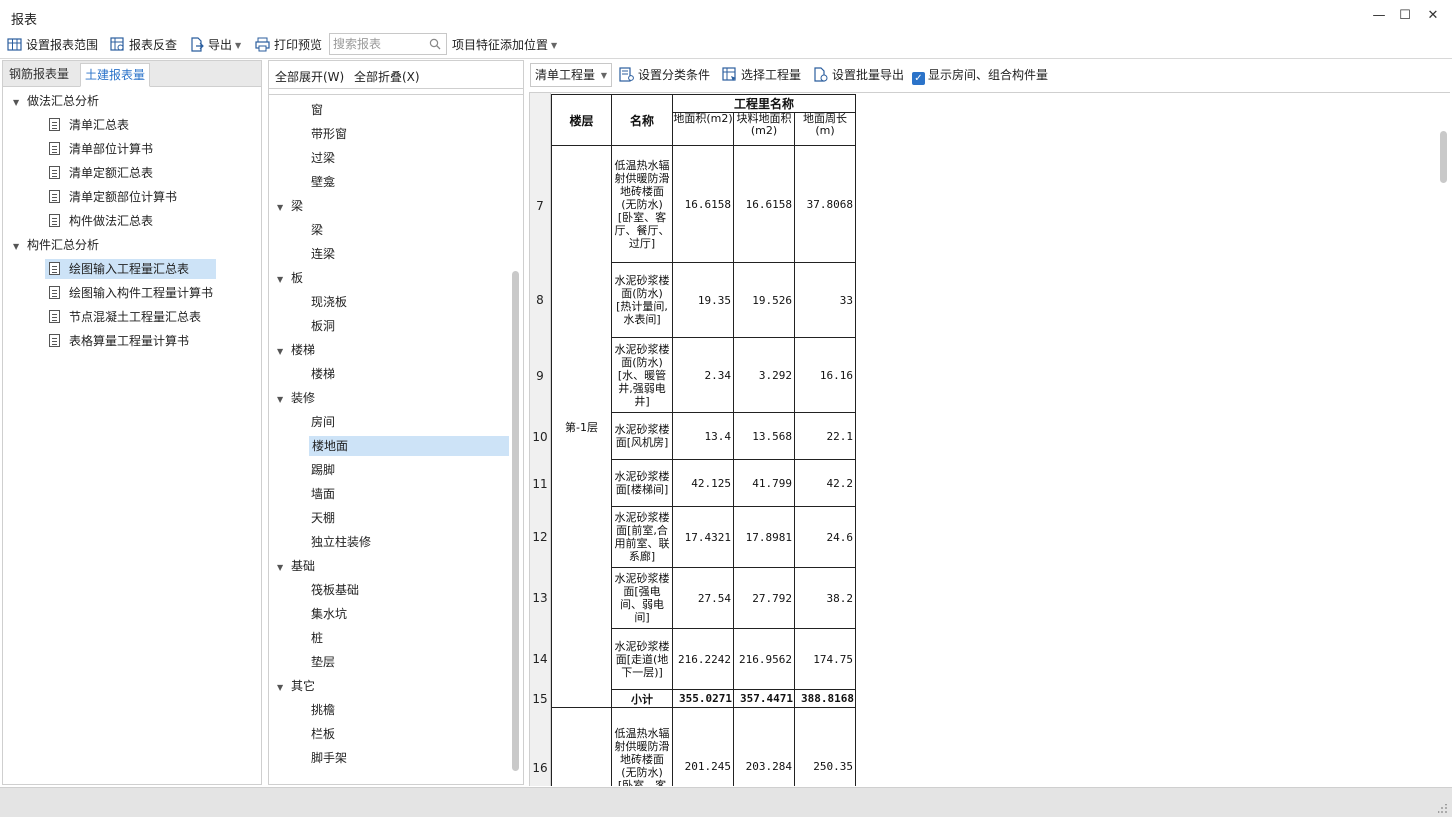  I want to click on chevron-down-icon: ▼, so click(554, 45).